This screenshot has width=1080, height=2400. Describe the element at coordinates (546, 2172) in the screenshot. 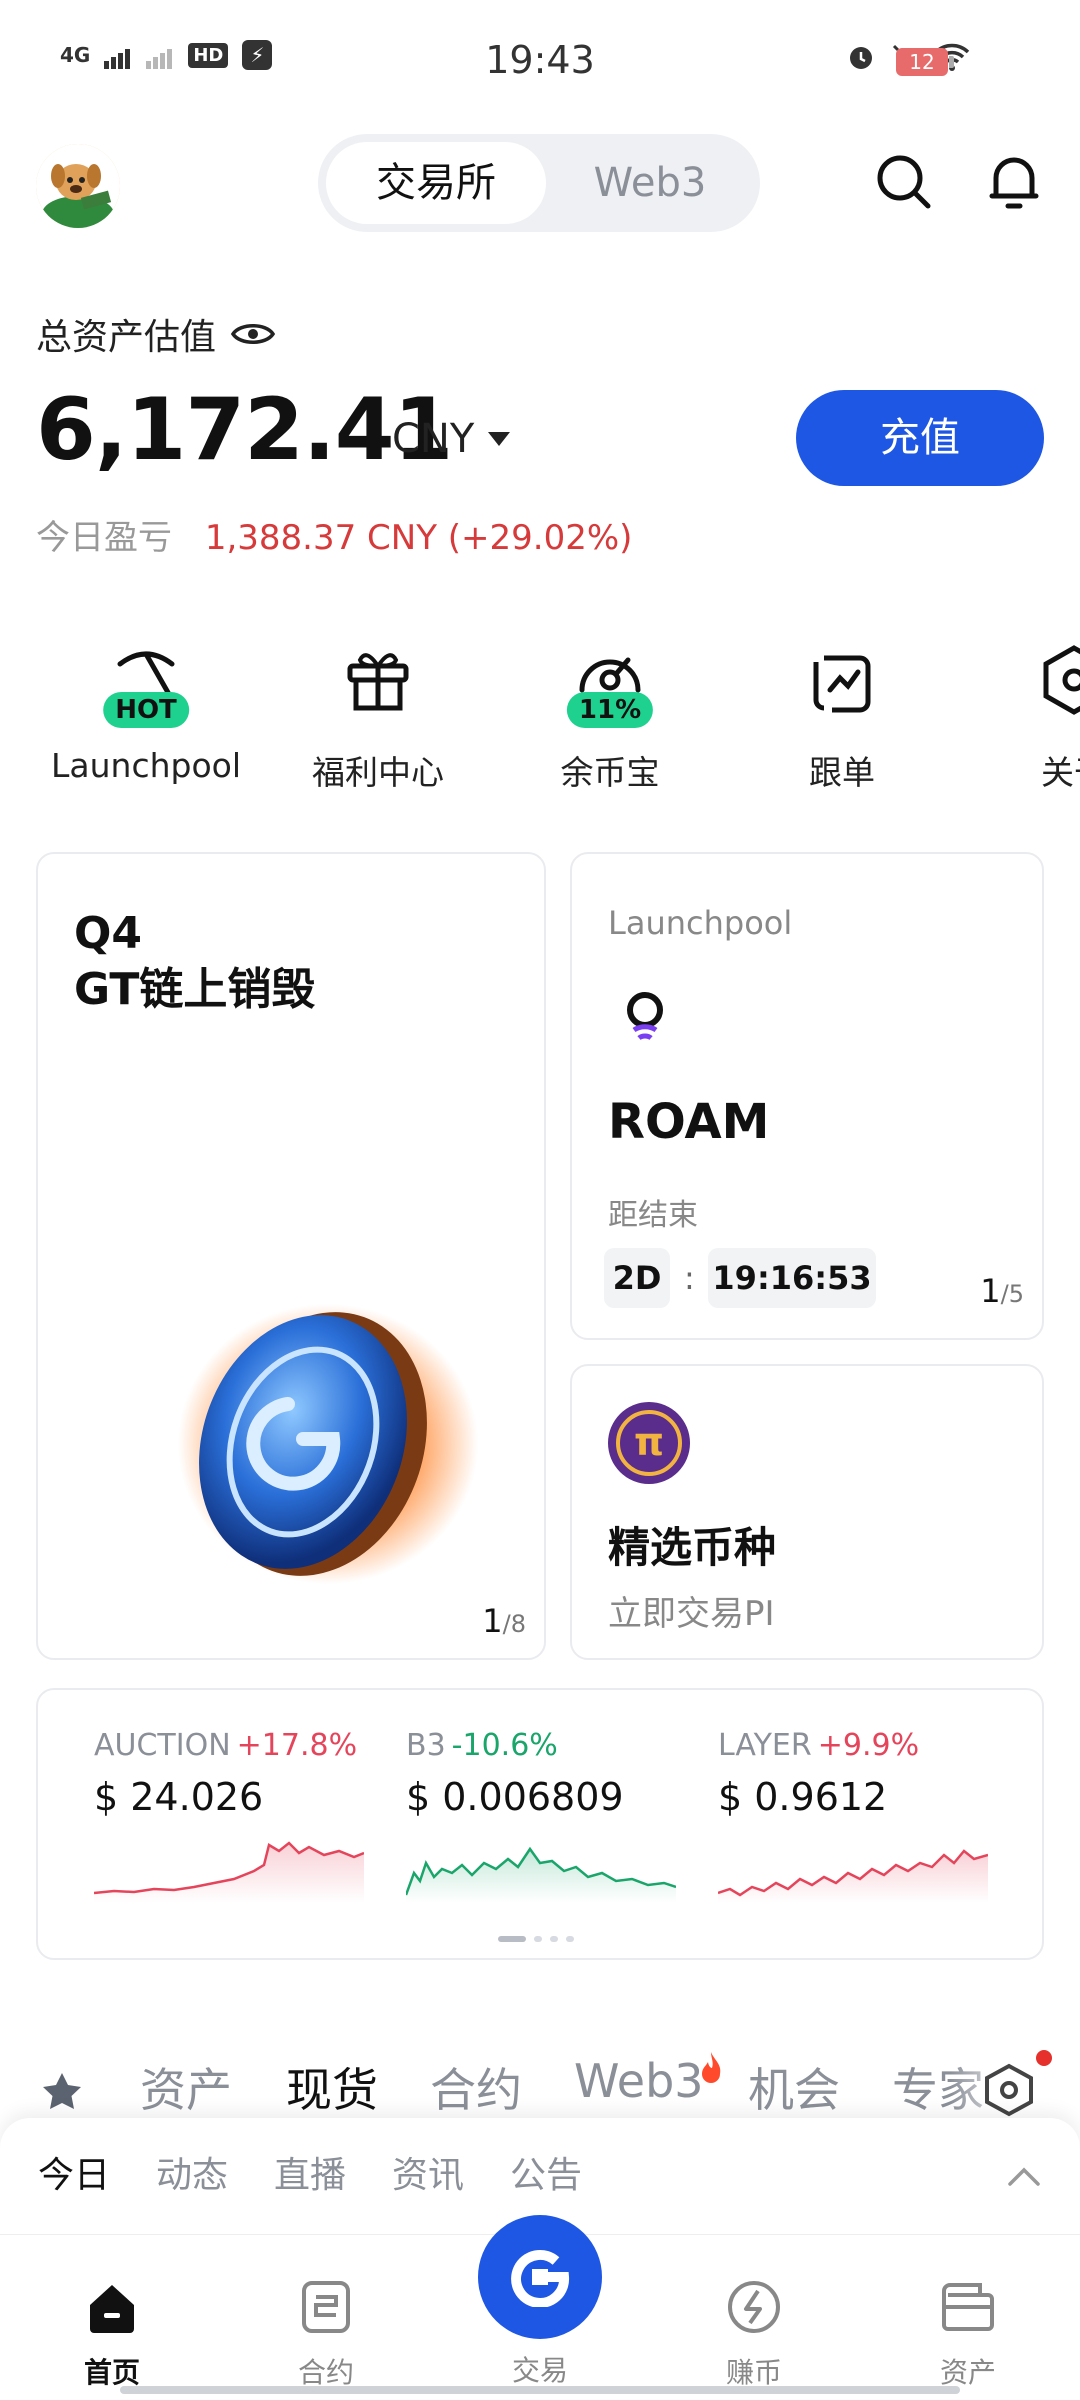

I see `feed-tab-announcements: 公告` at that location.